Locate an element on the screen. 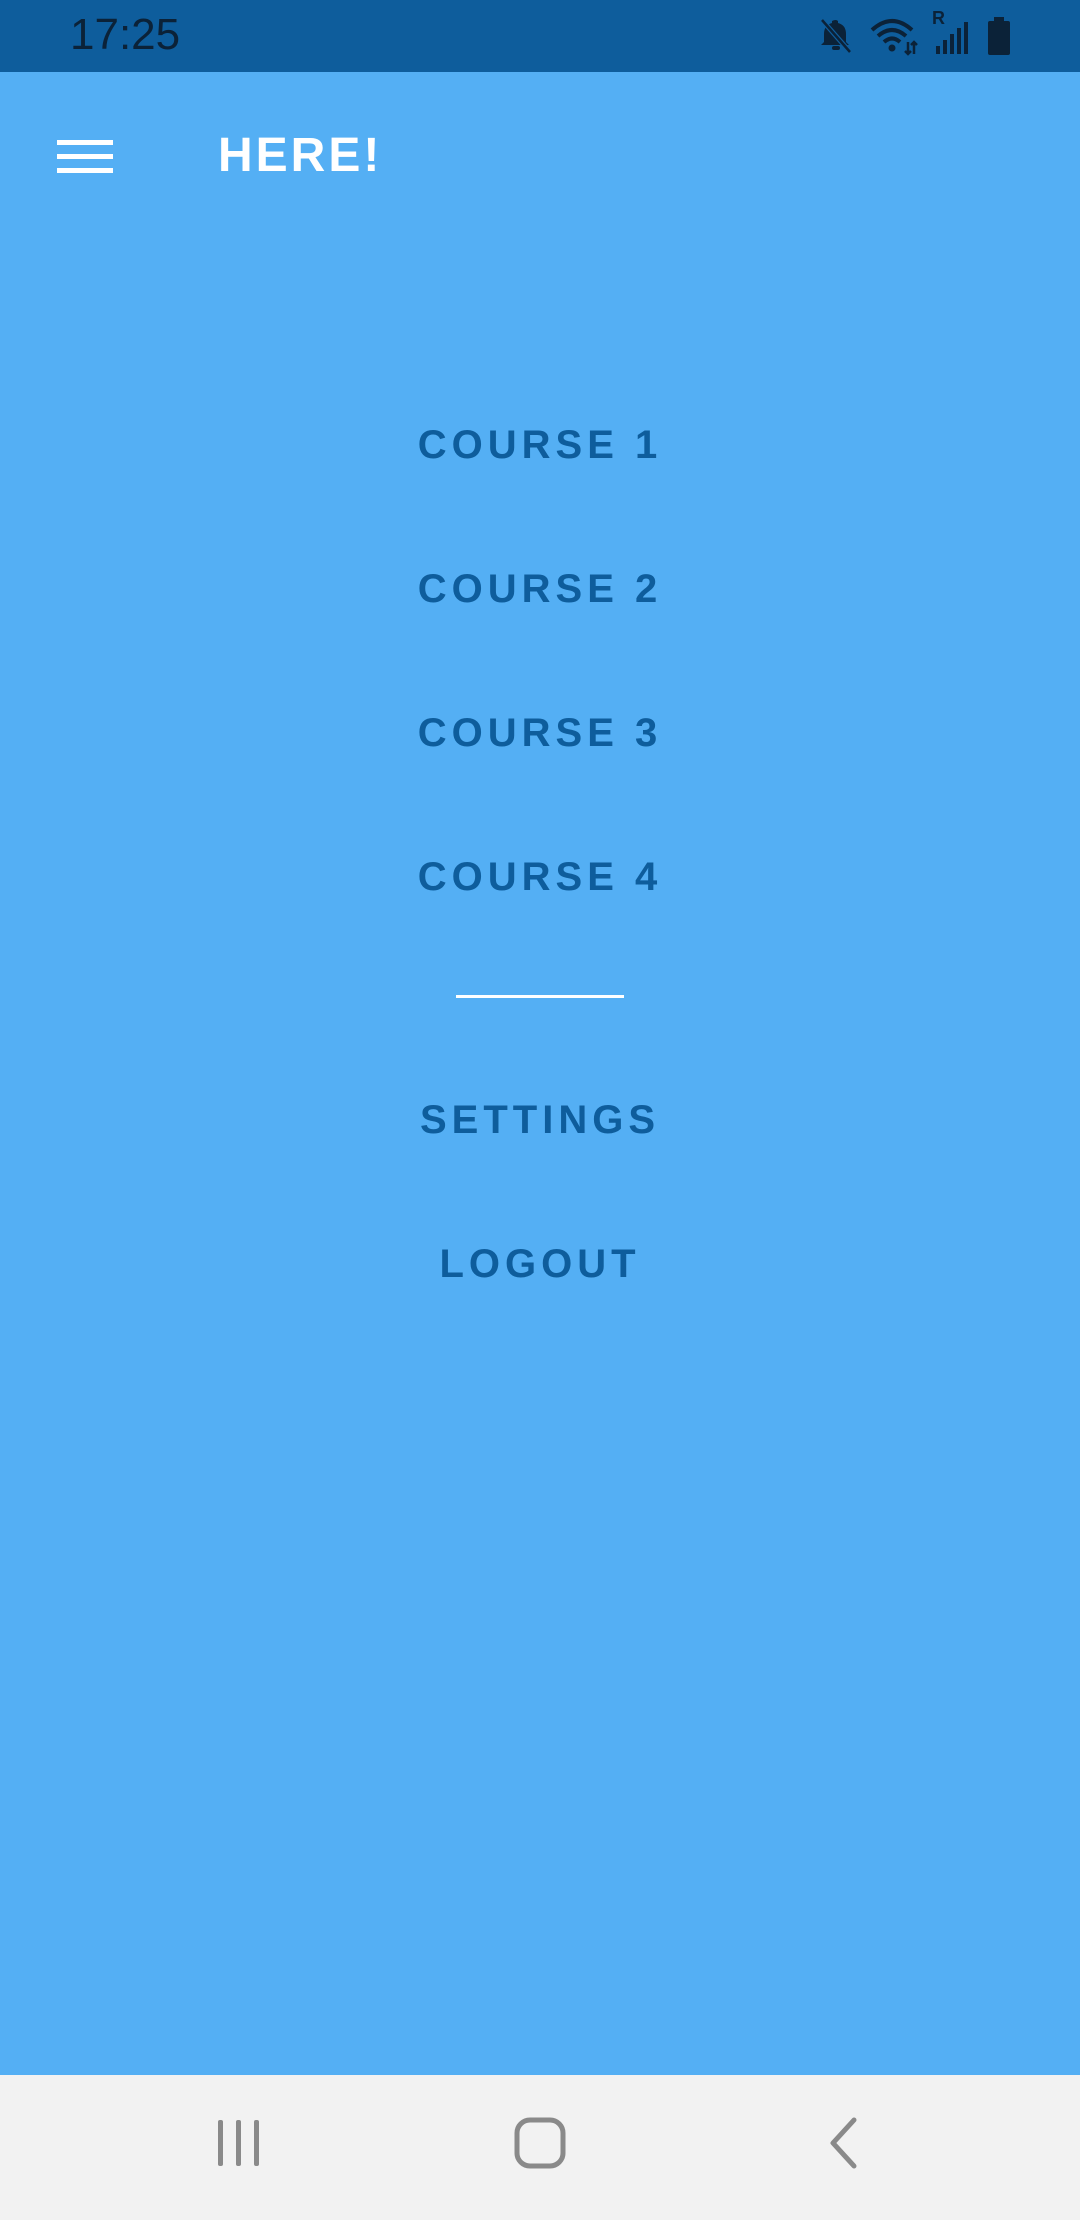 The height and width of the screenshot is (2220, 1080). status-icons: R is located at coordinates (914, 33).